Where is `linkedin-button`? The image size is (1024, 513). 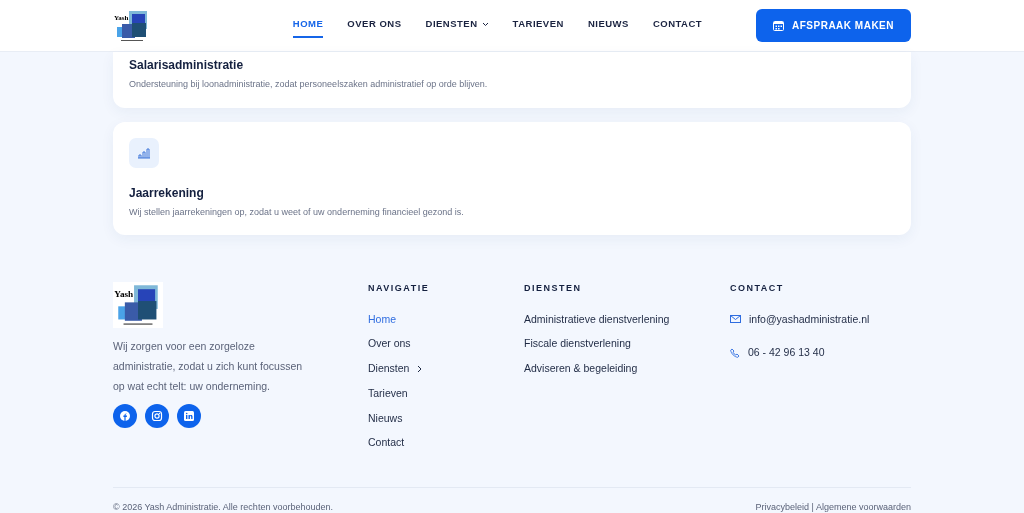
linkedin-button is located at coordinates (189, 416).